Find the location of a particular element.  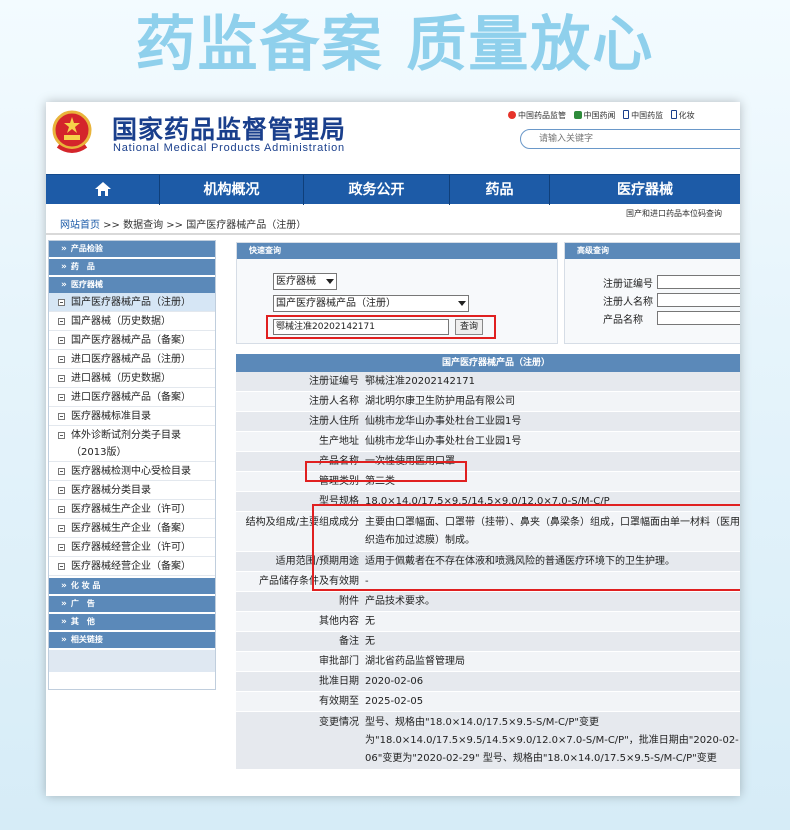

nav-home is located at coordinates (103, 190).